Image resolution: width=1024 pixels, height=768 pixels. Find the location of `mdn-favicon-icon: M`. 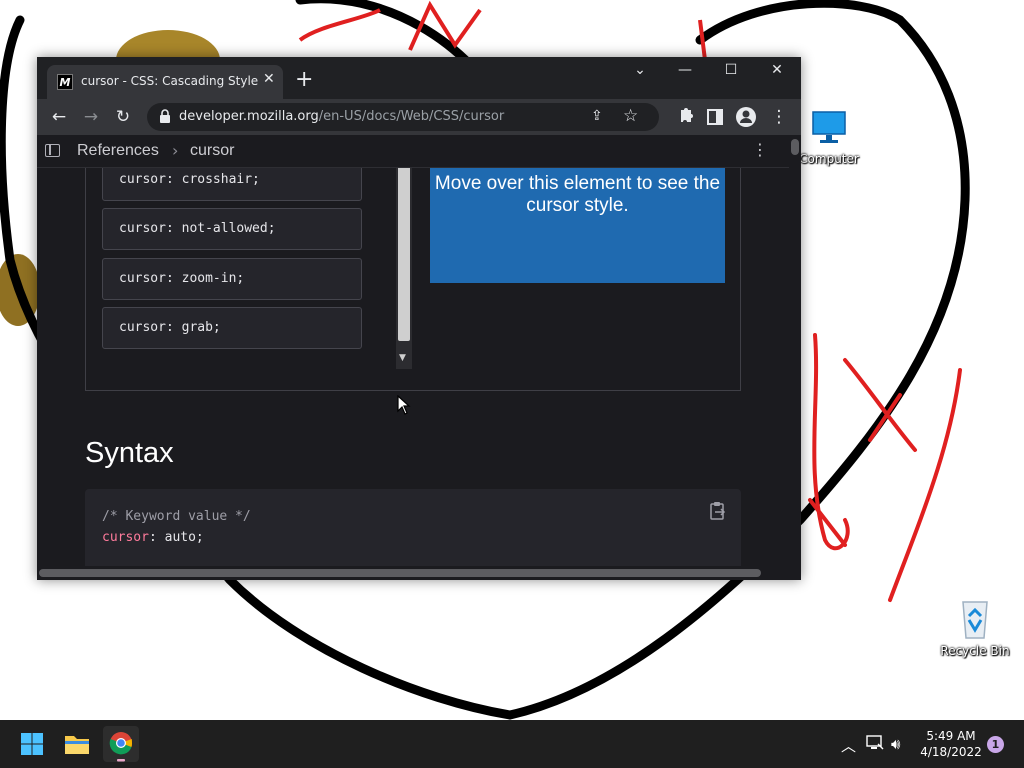

mdn-favicon-icon: M is located at coordinates (65, 82).